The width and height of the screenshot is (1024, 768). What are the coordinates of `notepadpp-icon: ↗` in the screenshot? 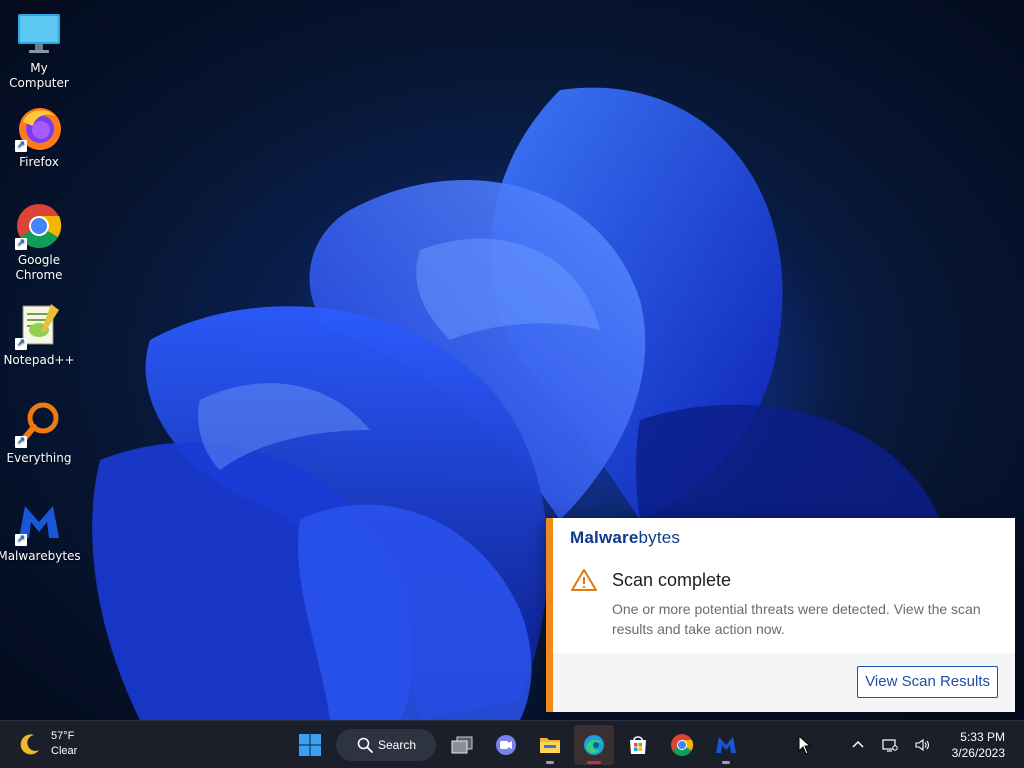 It's located at (39, 326).